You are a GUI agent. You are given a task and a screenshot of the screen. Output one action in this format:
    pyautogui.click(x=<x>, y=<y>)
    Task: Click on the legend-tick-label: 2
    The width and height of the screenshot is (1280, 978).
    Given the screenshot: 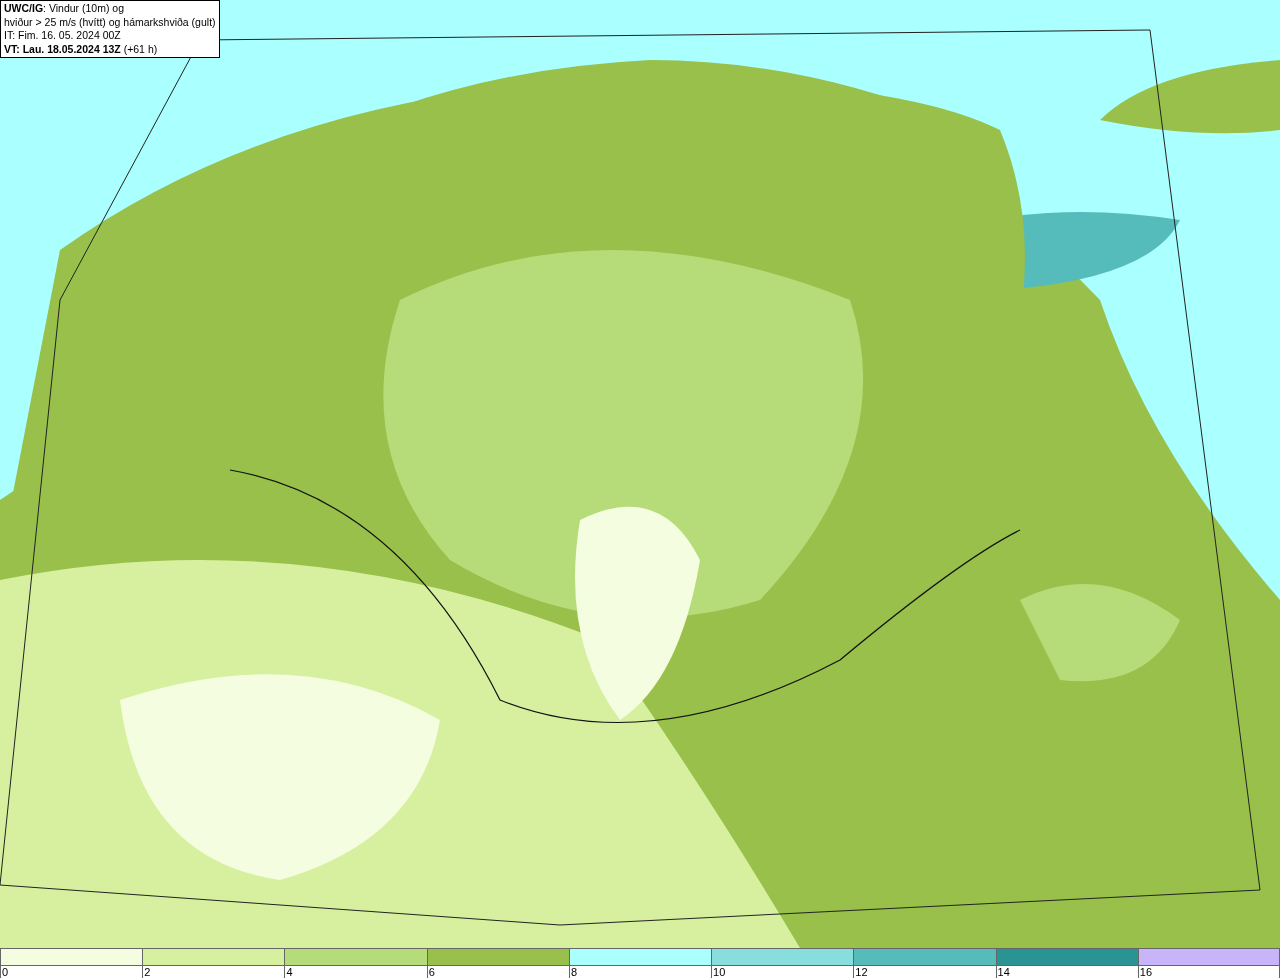 What is the action you would take?
    pyautogui.click(x=147, y=972)
    